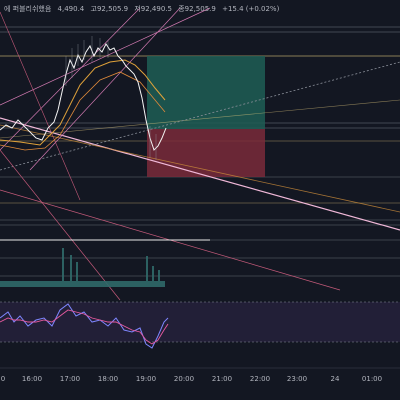 The image size is (400, 400). I want to click on stoch-rsi-panel, so click(200, 325).